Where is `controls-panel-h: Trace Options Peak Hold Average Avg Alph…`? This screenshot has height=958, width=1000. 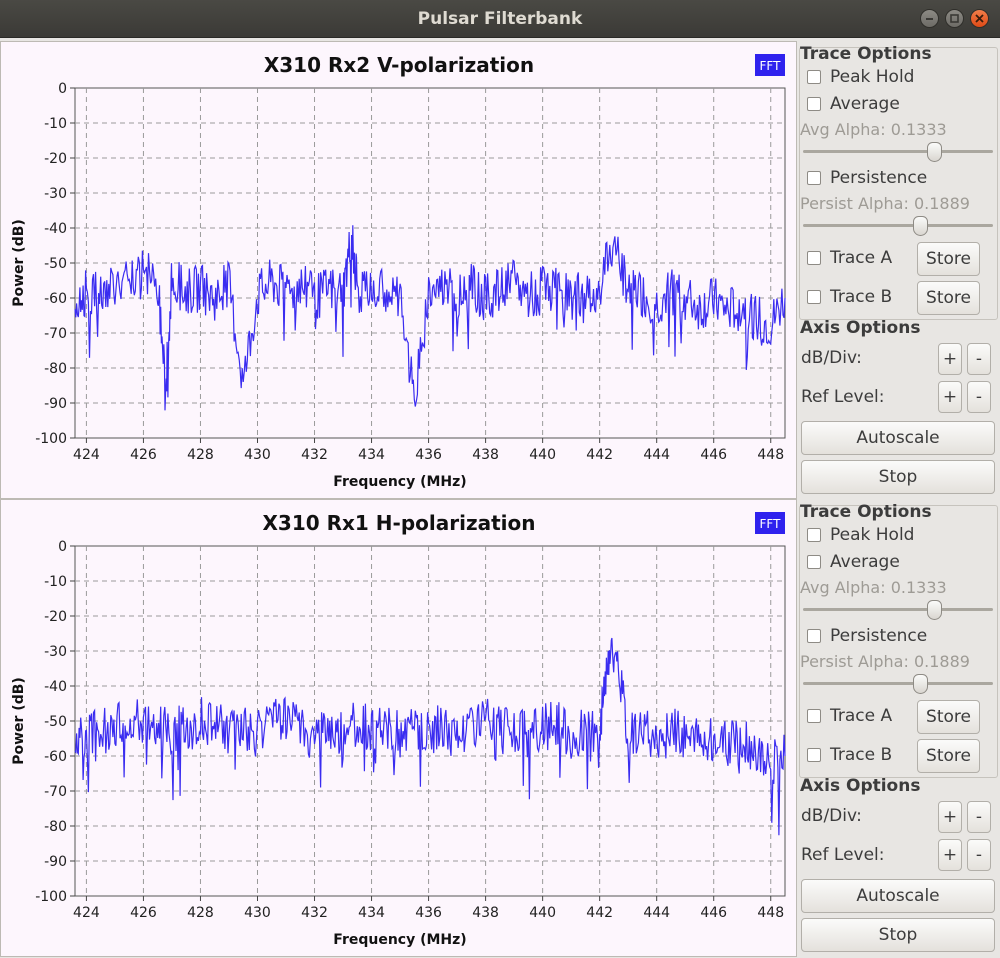 controls-panel-h: Trace Options Peak Hold Average Avg Alph… is located at coordinates (899, 728).